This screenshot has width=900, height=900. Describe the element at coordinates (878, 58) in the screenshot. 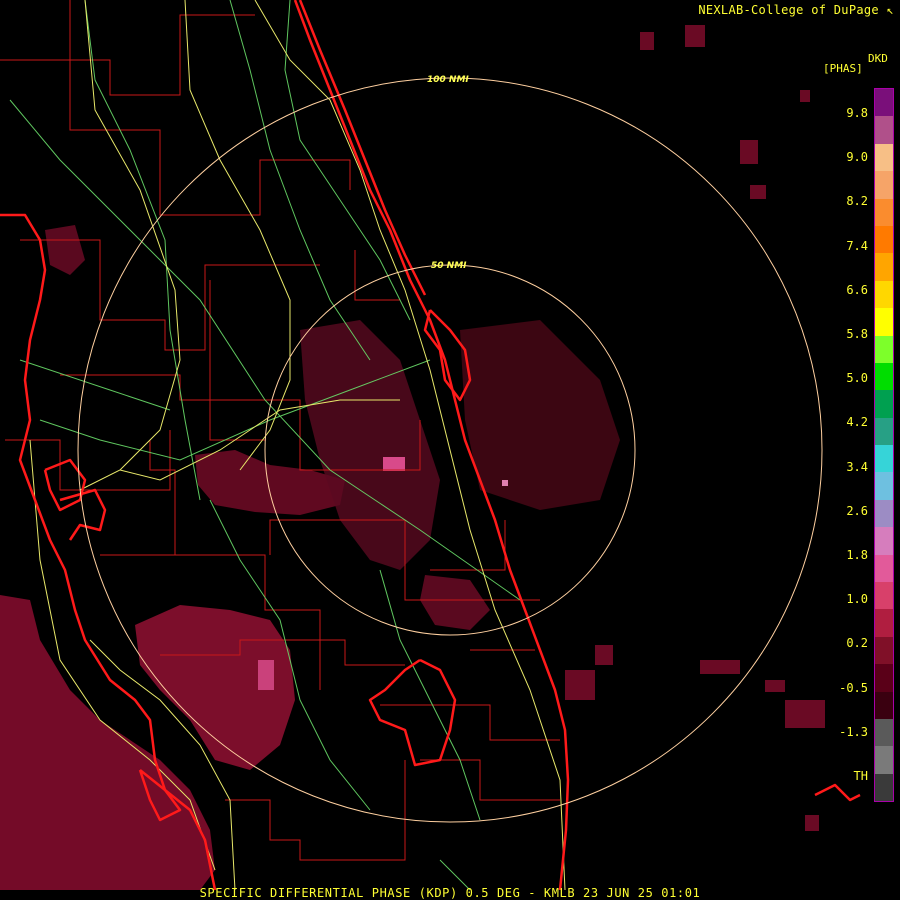

I see `product-code: DKD` at that location.